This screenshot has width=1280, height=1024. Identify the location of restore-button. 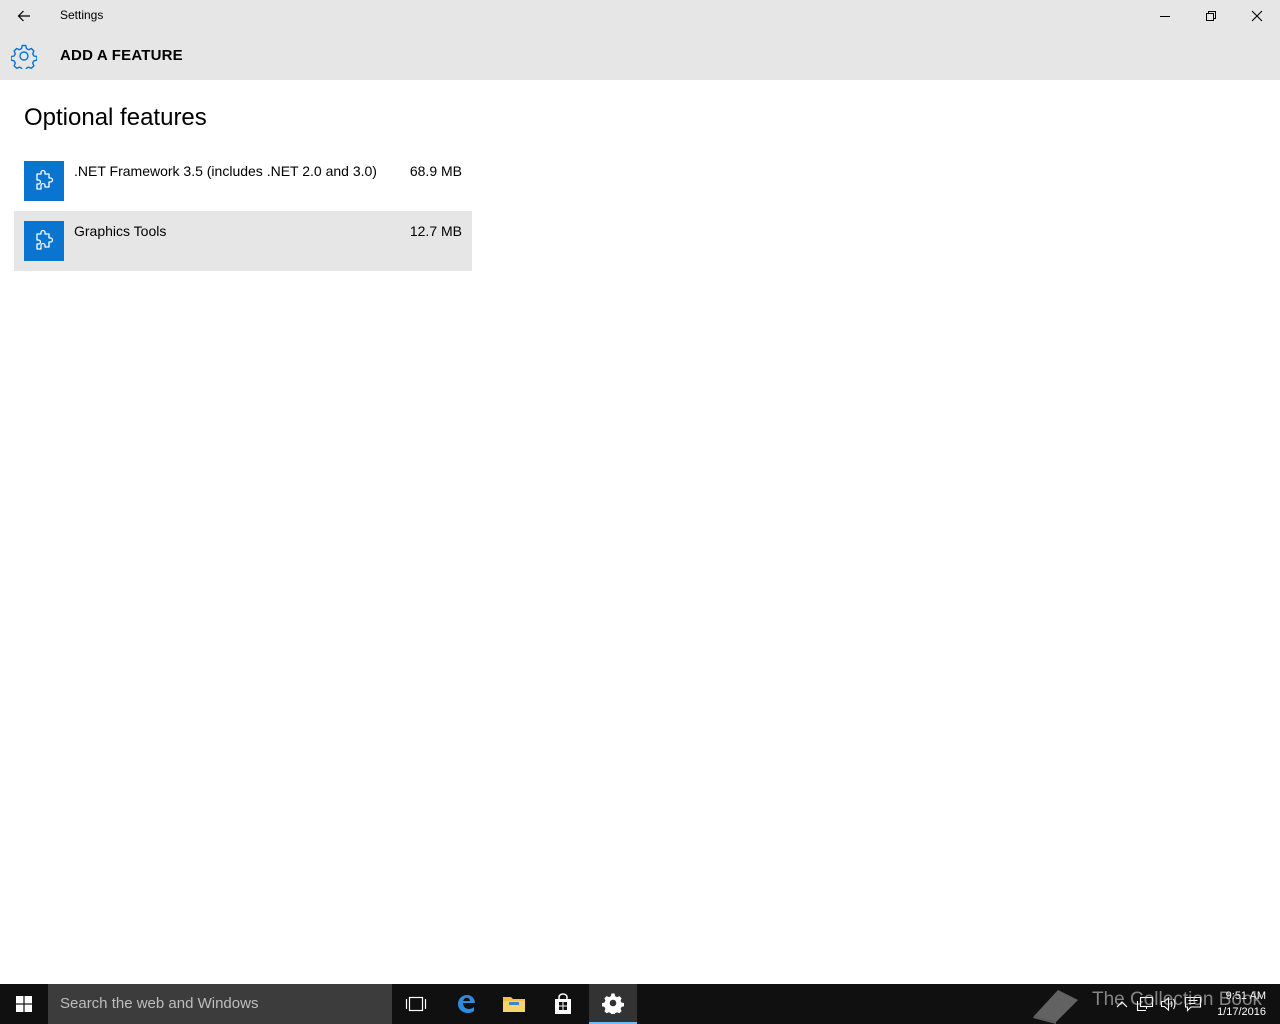
(1211, 16).